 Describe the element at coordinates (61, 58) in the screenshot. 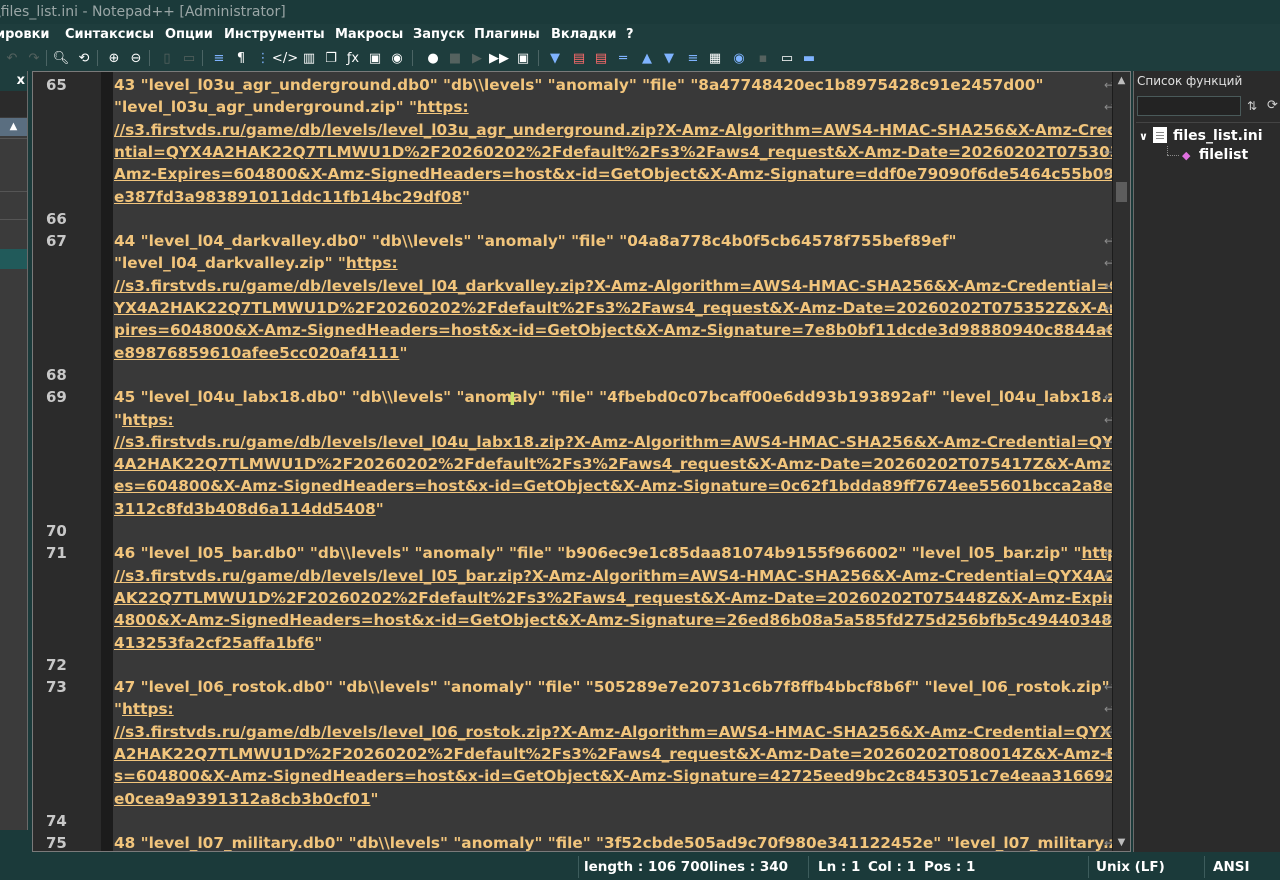

I see `find-icon: 🔍︎` at that location.